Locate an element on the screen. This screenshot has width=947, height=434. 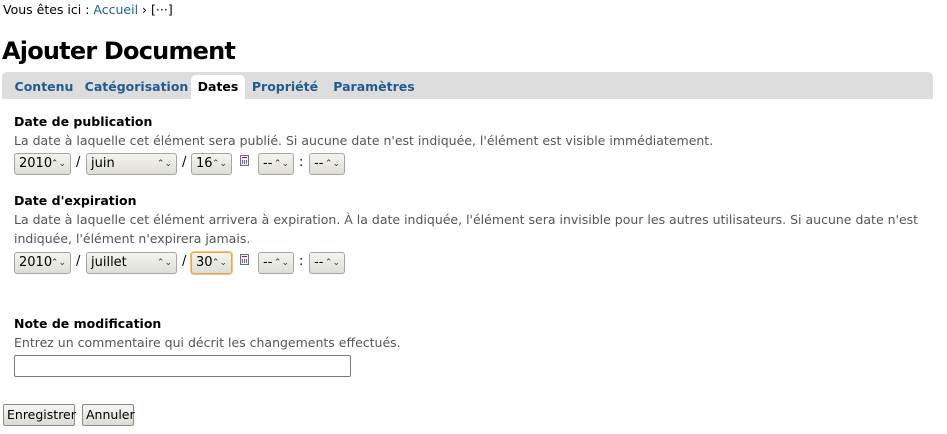
breadcrumb: Vous êtes ici : Accueil › [···] is located at coordinates (88, 9).